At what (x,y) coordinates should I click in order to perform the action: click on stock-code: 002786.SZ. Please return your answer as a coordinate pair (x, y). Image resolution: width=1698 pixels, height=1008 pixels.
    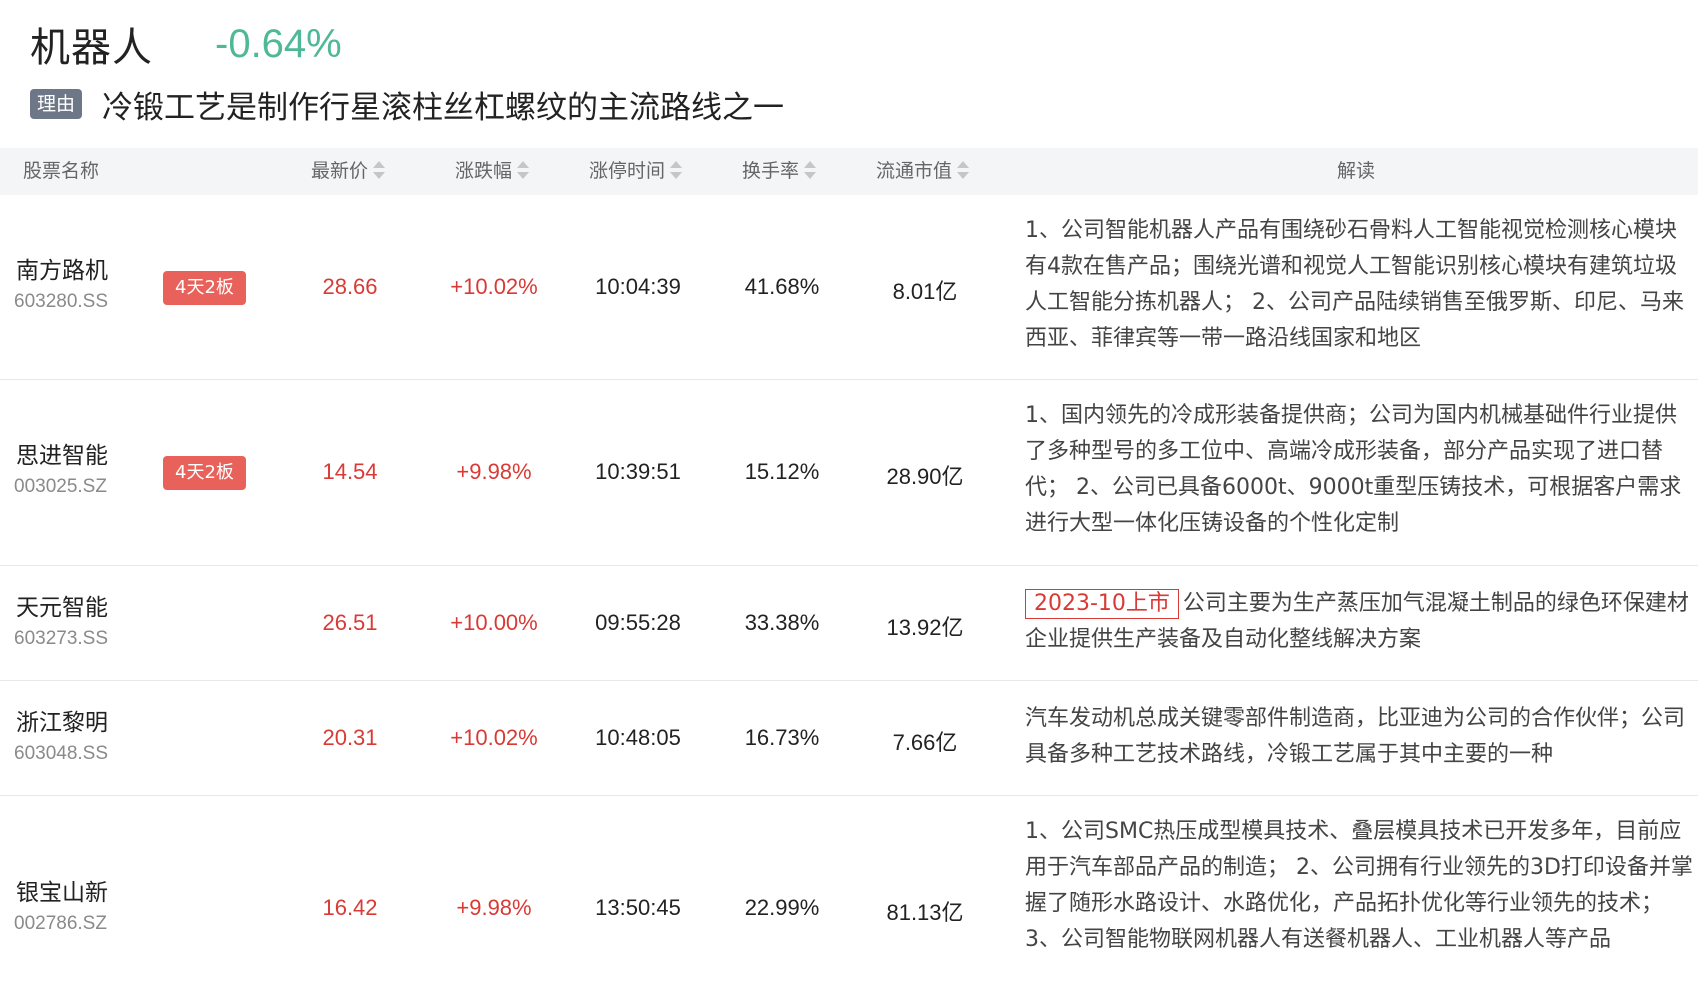
    Looking at the image, I should click on (60, 923).